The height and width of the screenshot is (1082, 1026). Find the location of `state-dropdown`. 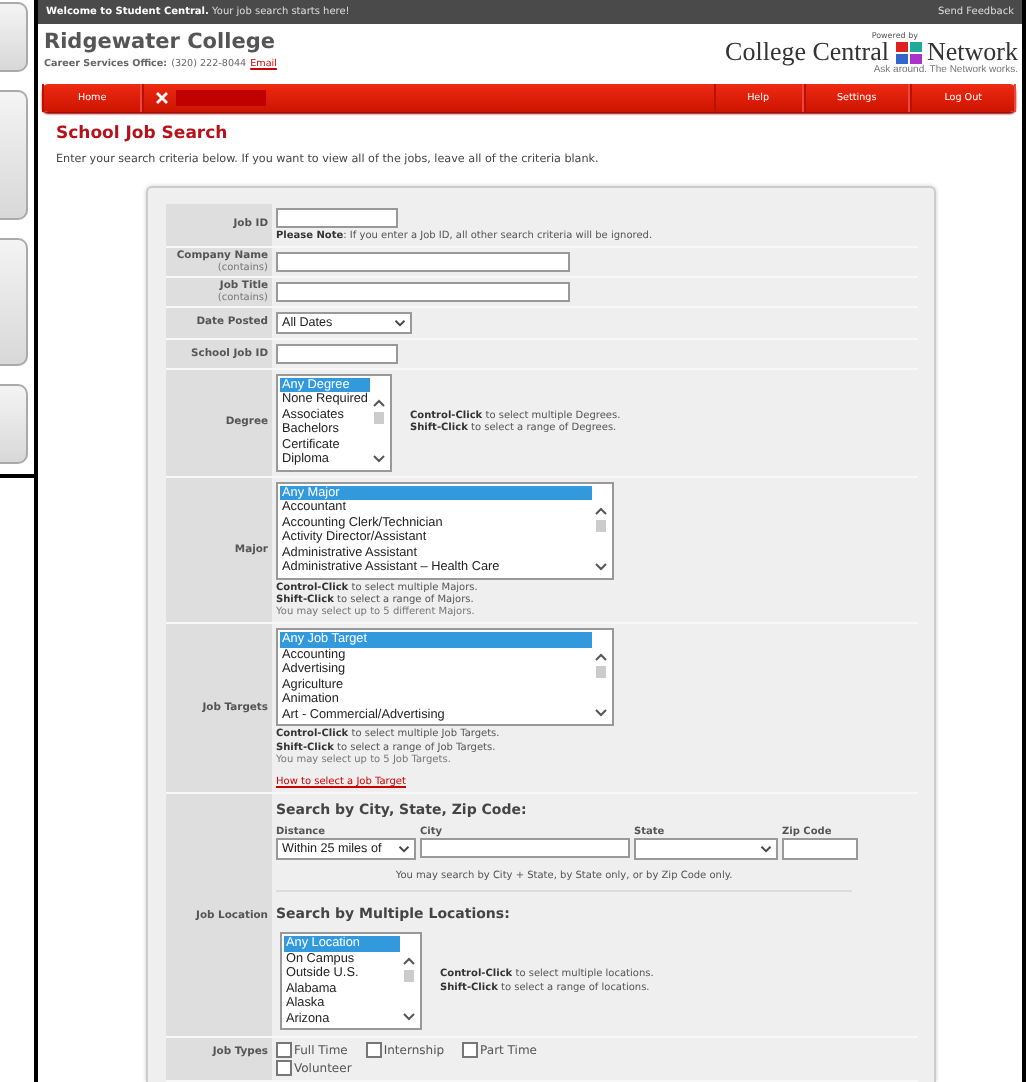

state-dropdown is located at coordinates (706, 849).